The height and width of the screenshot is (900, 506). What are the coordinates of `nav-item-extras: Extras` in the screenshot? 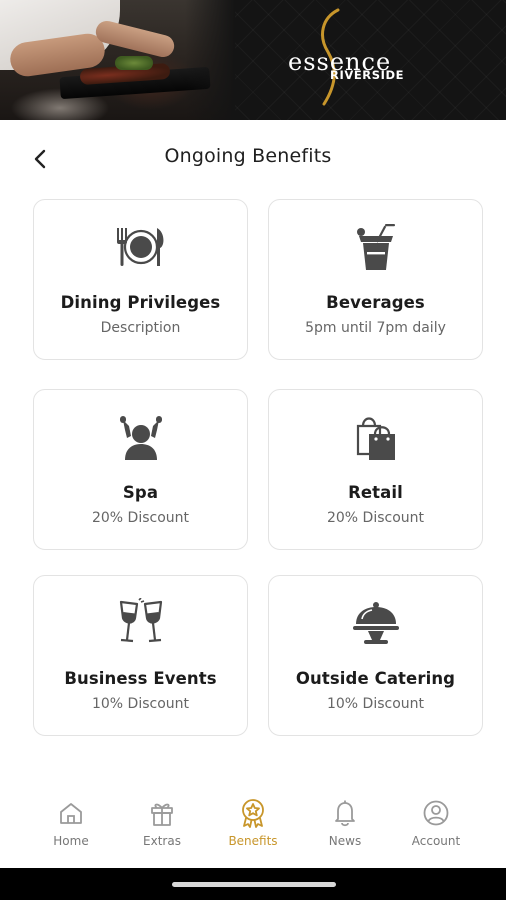 It's located at (162, 827).